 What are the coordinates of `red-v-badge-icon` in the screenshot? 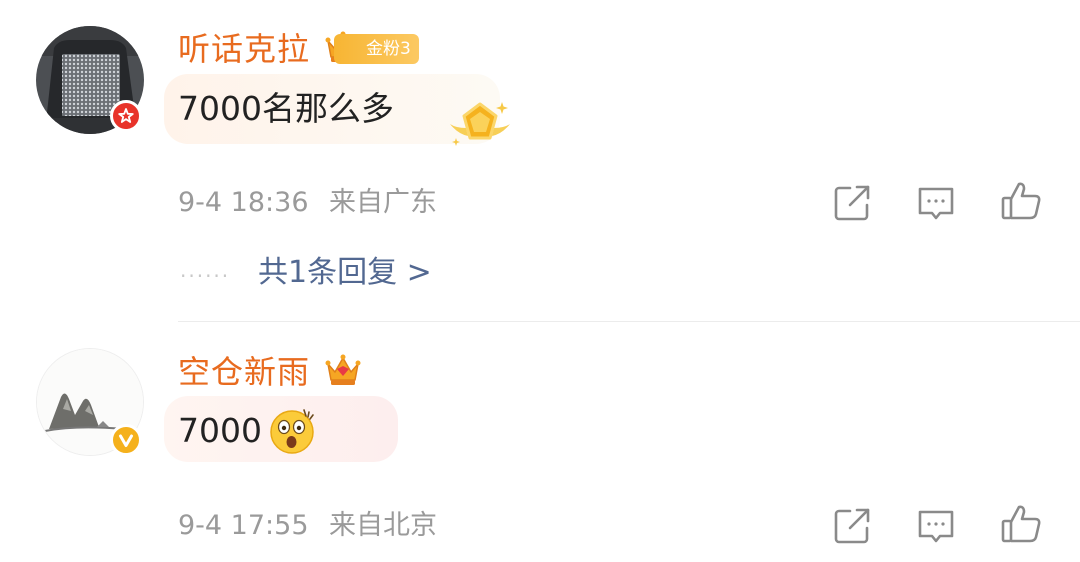 It's located at (126, 116).